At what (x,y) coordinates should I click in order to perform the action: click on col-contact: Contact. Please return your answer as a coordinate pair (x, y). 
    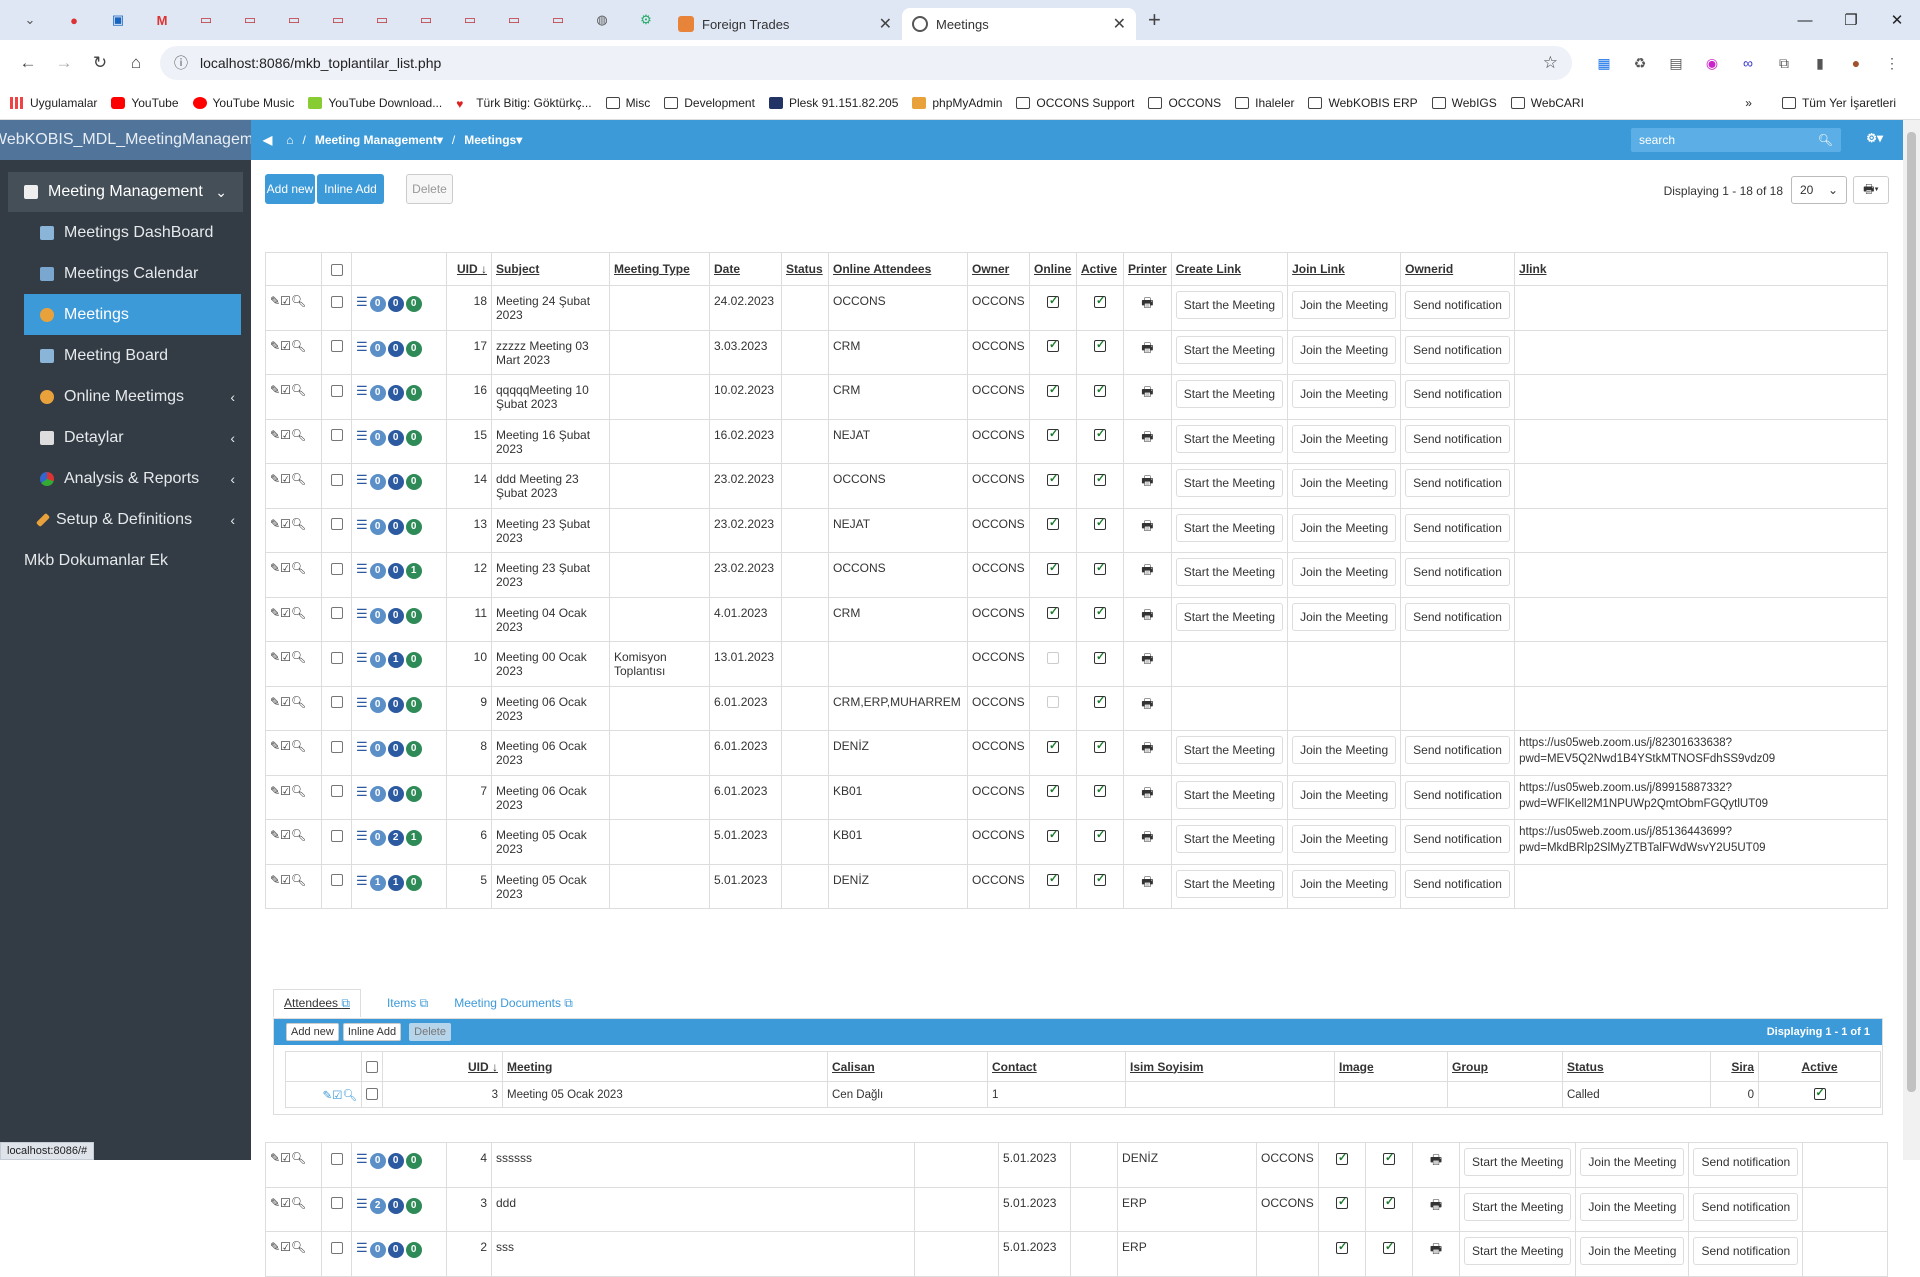
    Looking at the image, I should click on (1056, 1066).